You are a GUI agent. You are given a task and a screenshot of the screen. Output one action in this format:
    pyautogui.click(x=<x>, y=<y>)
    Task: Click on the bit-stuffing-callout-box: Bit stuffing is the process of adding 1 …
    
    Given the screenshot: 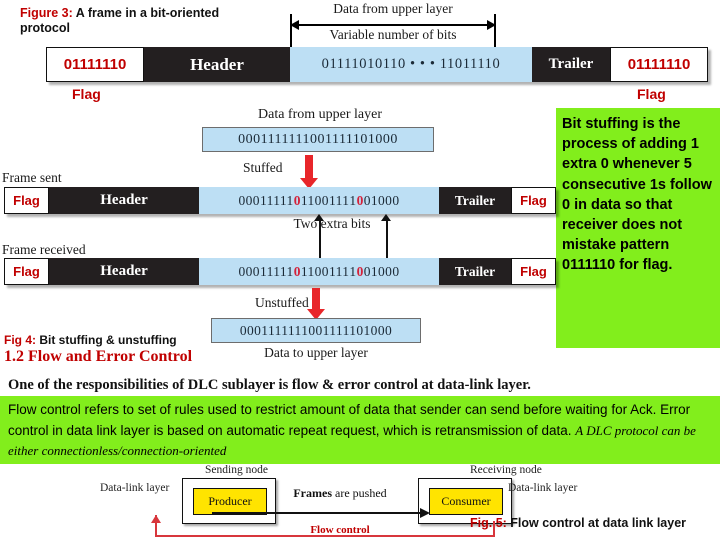 What is the action you would take?
    pyautogui.click(x=638, y=228)
    